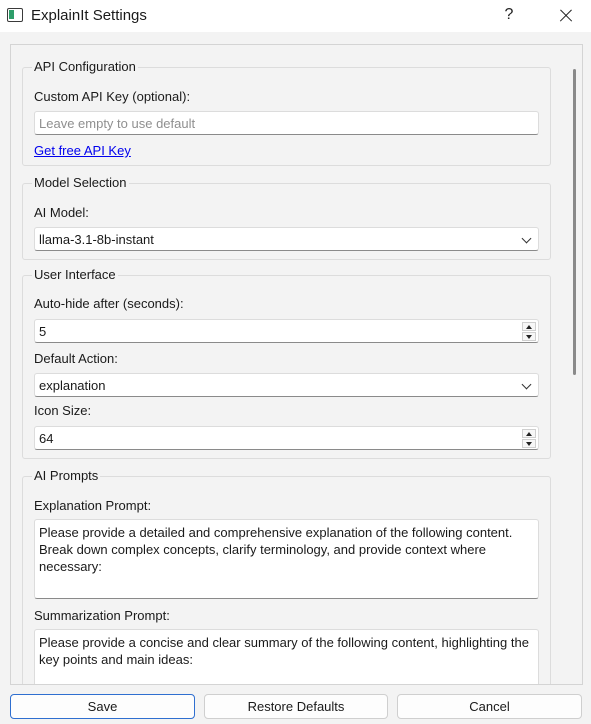 The height and width of the screenshot is (724, 591). What do you see at coordinates (286, 385) in the screenshot?
I see `default-action-select: explanation` at bounding box center [286, 385].